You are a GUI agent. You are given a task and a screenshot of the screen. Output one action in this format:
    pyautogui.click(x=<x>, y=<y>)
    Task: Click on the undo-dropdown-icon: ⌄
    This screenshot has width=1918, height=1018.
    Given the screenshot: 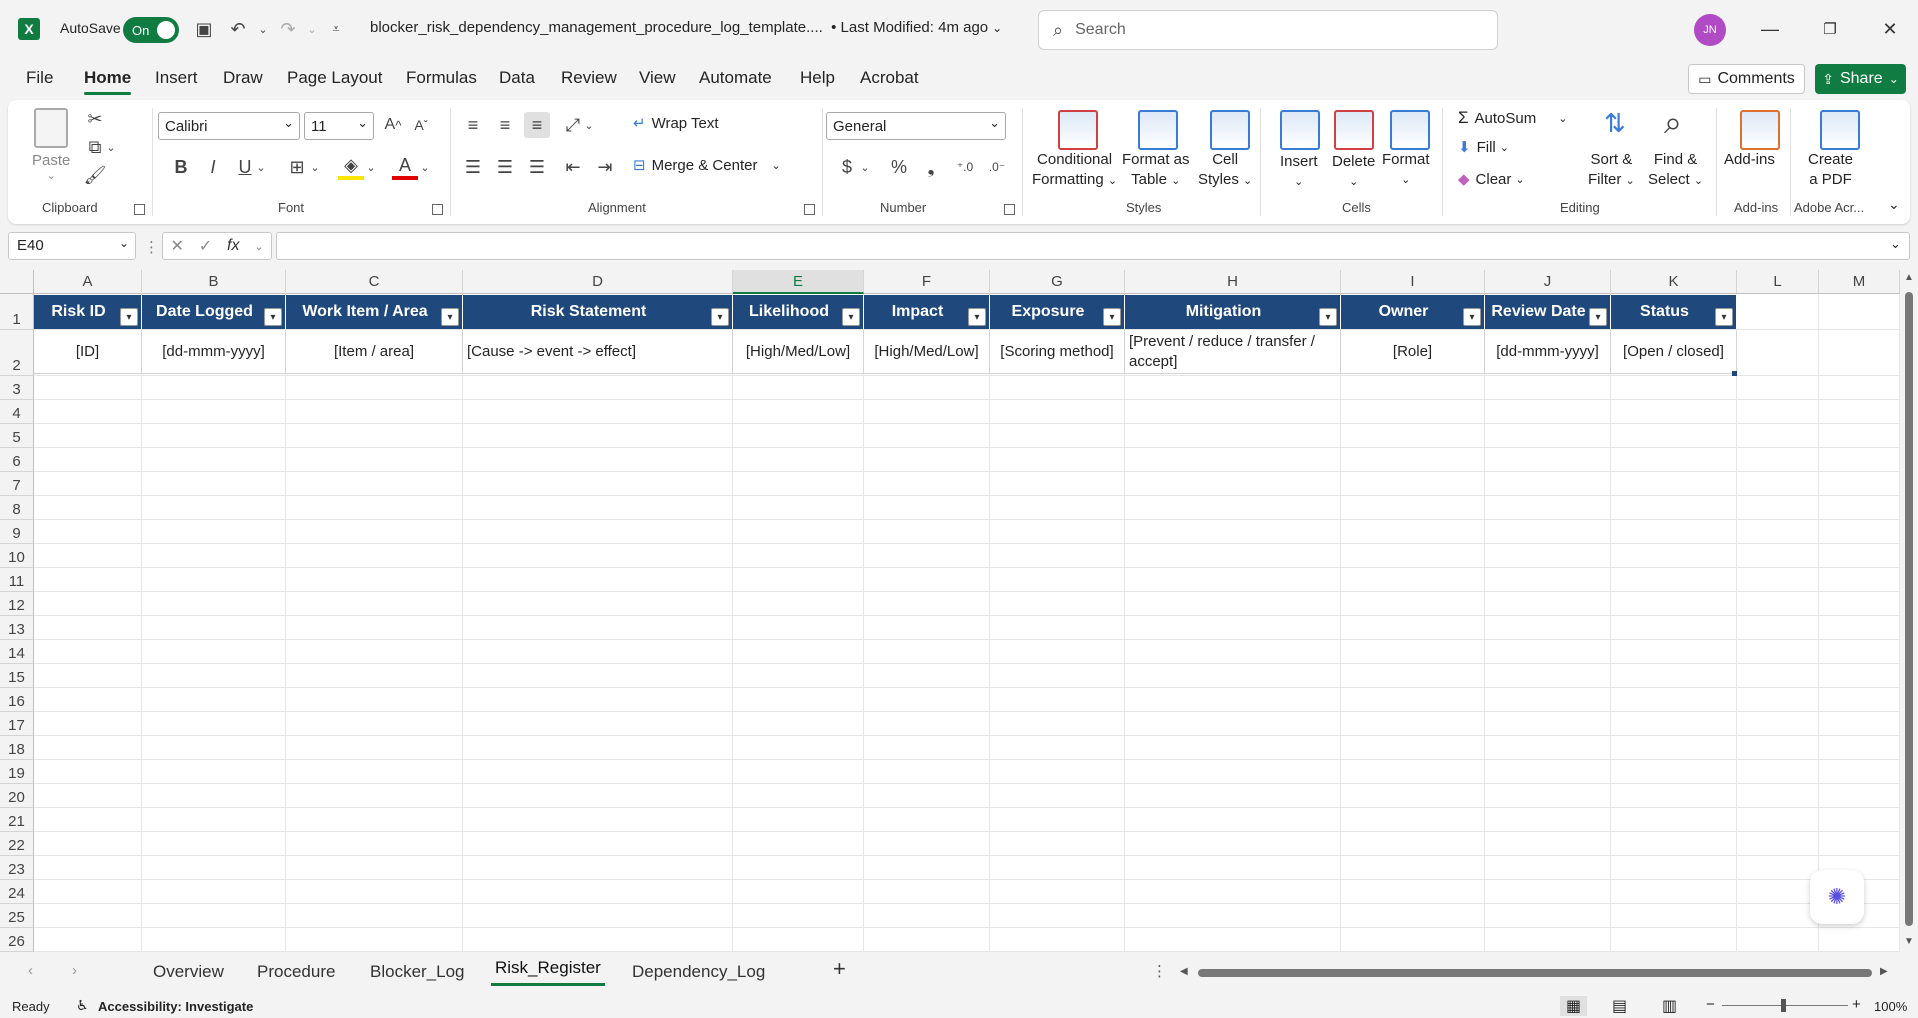 What is the action you would take?
    pyautogui.click(x=263, y=29)
    